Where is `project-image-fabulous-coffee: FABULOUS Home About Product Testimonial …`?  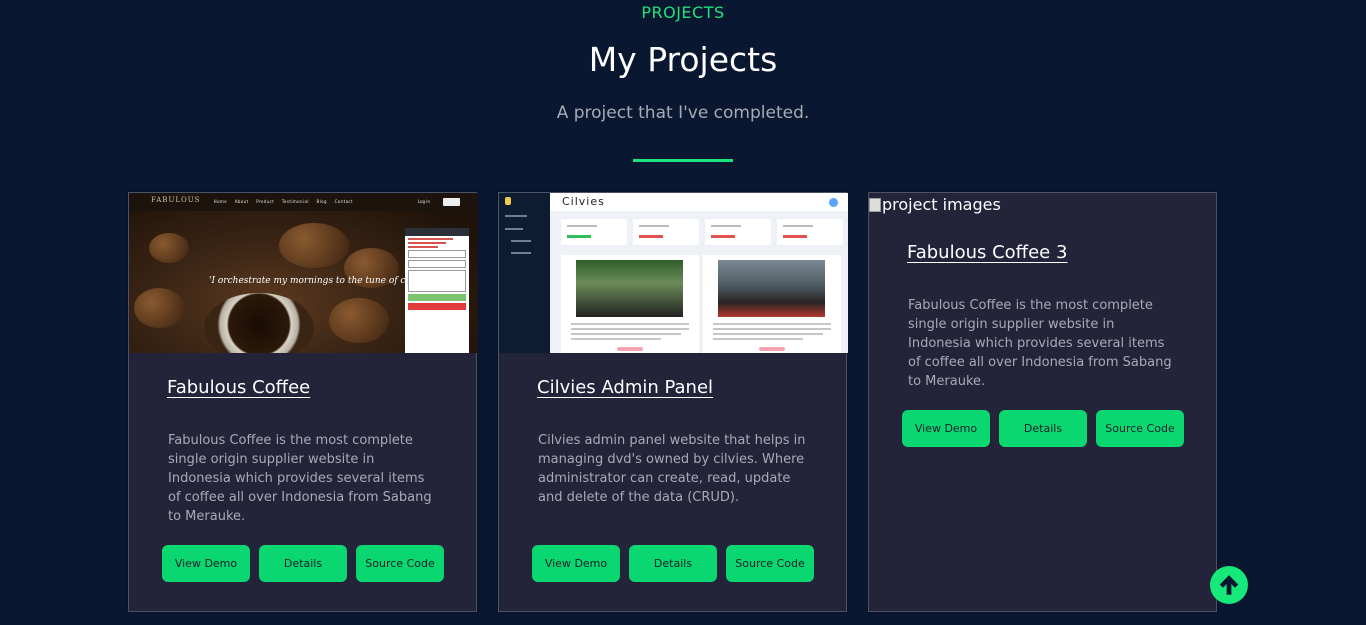
project-image-fabulous-coffee: FABULOUS Home About Product Testimonial … is located at coordinates (303, 273).